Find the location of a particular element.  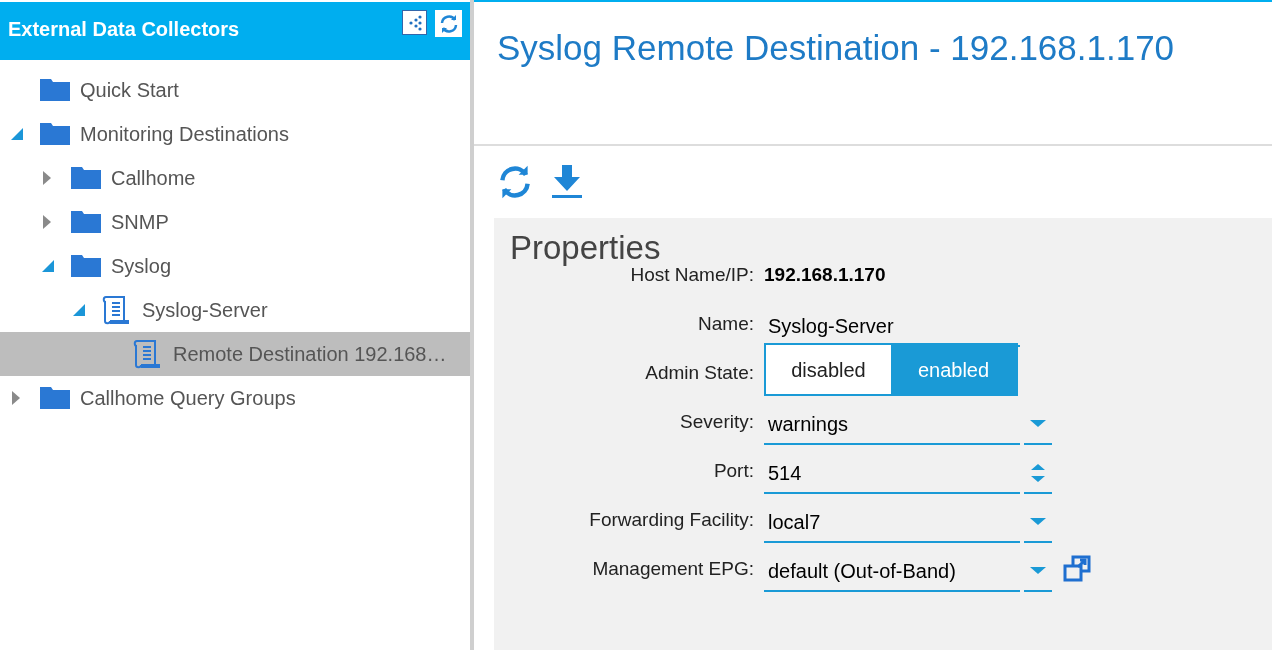

dots-icon is located at coordinates (414, 22).